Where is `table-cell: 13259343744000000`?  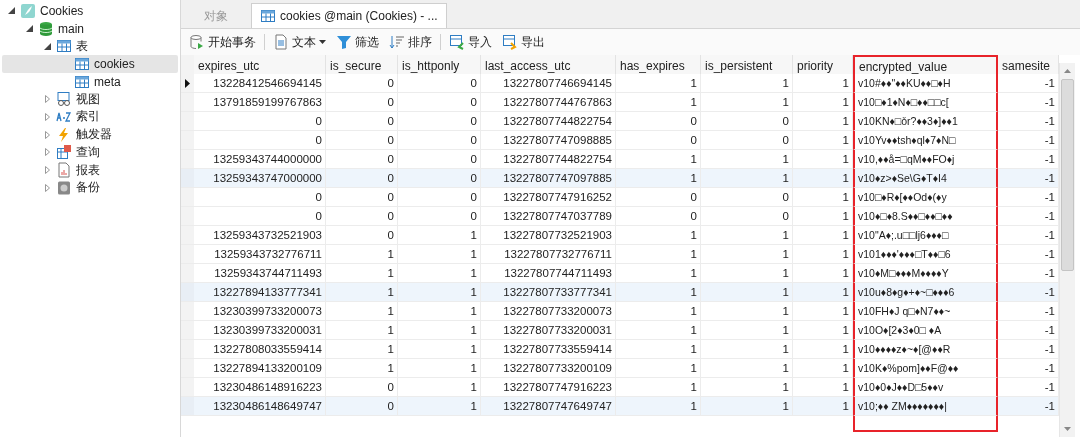 table-cell: 13259343744000000 is located at coordinates (260, 159).